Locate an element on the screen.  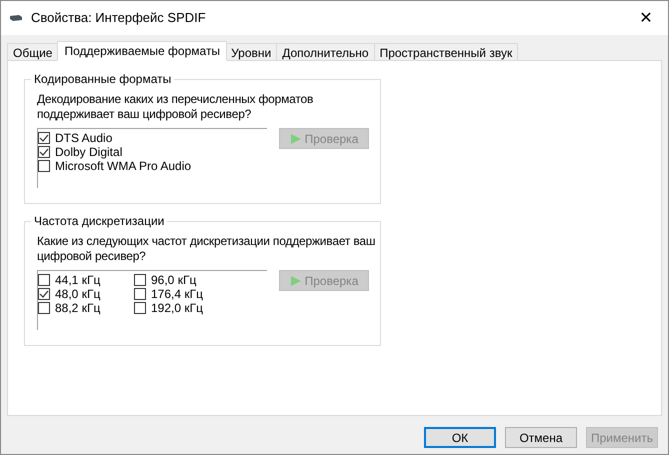
group-title: Кодированные форматы is located at coordinates (102, 79).